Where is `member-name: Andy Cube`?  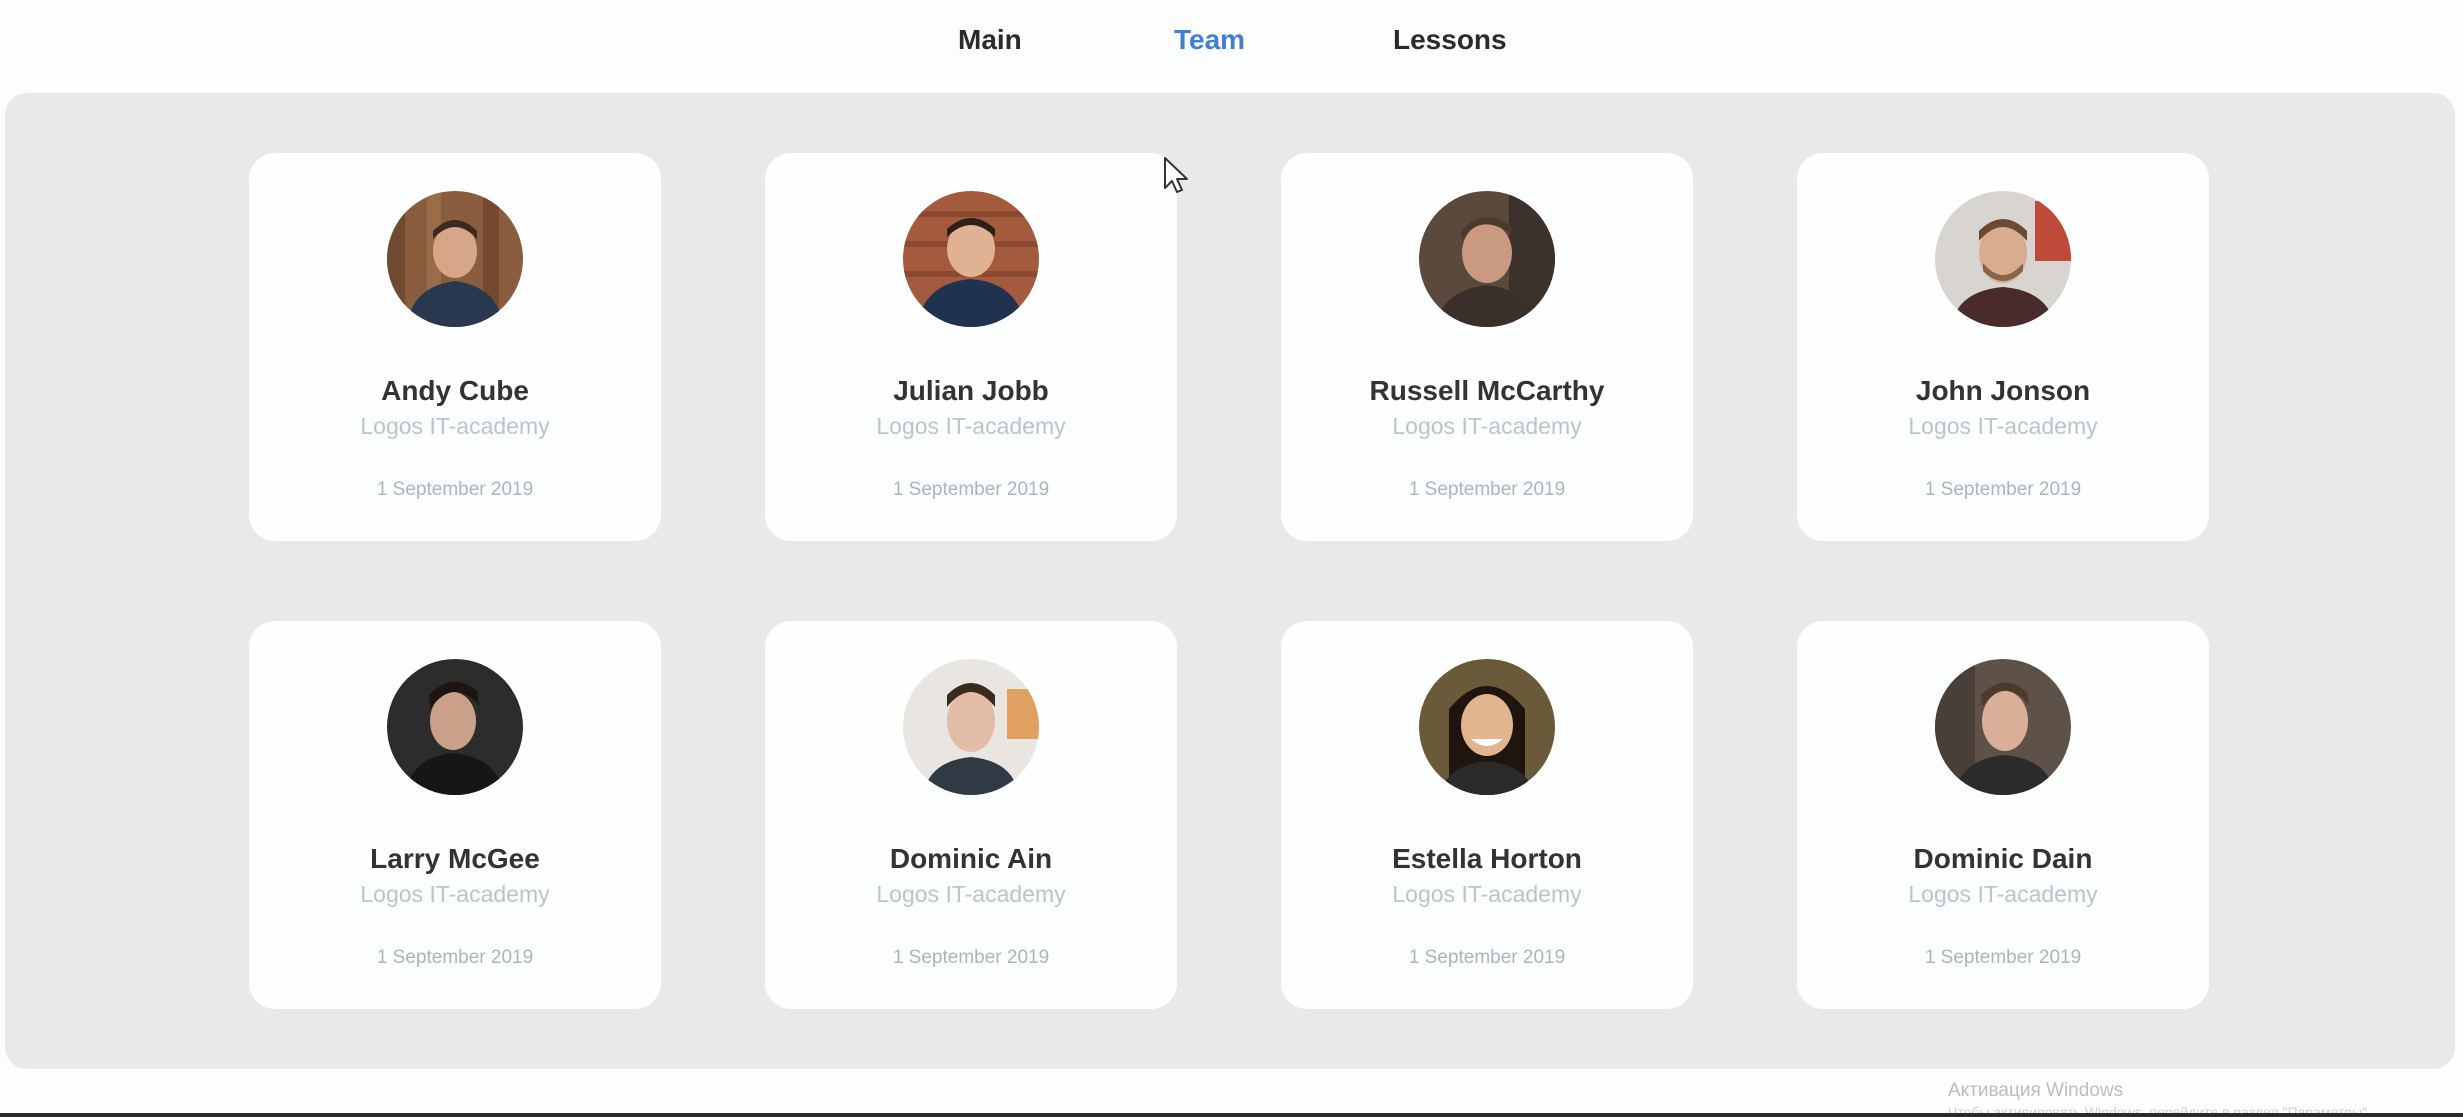
member-name: Andy Cube is located at coordinates (455, 390).